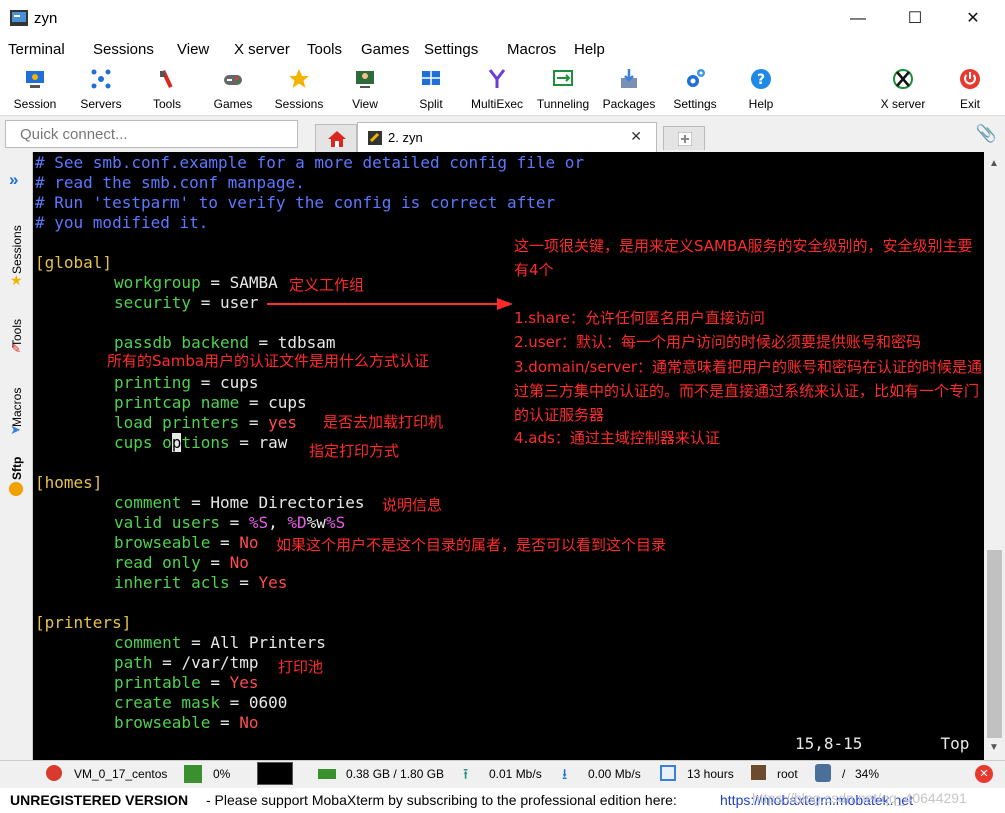 This screenshot has height=813, width=1005. What do you see at coordinates (531, 49) in the screenshot?
I see `menu-macros: Macros` at bounding box center [531, 49].